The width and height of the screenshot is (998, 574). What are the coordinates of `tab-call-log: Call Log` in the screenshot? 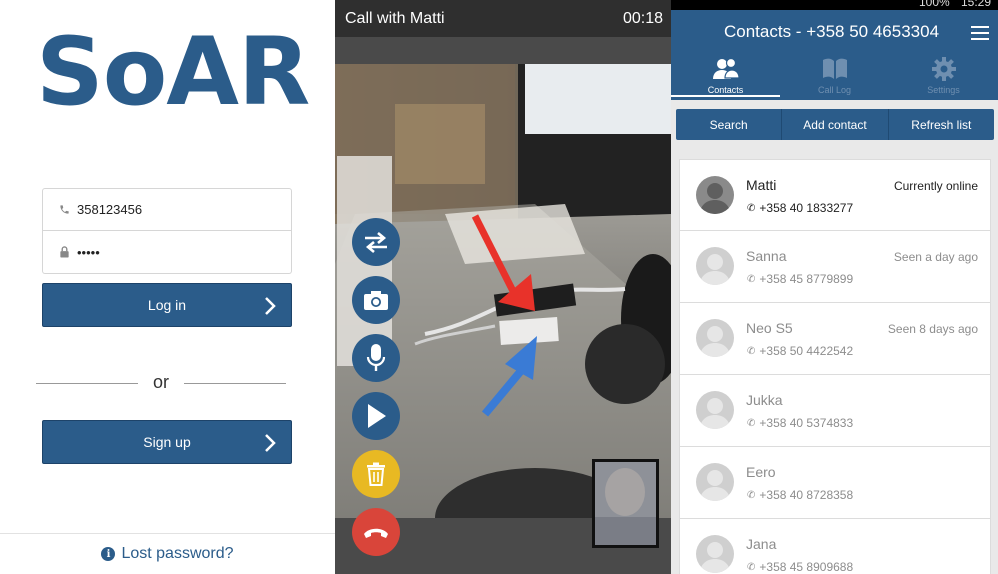 It's located at (834, 77).